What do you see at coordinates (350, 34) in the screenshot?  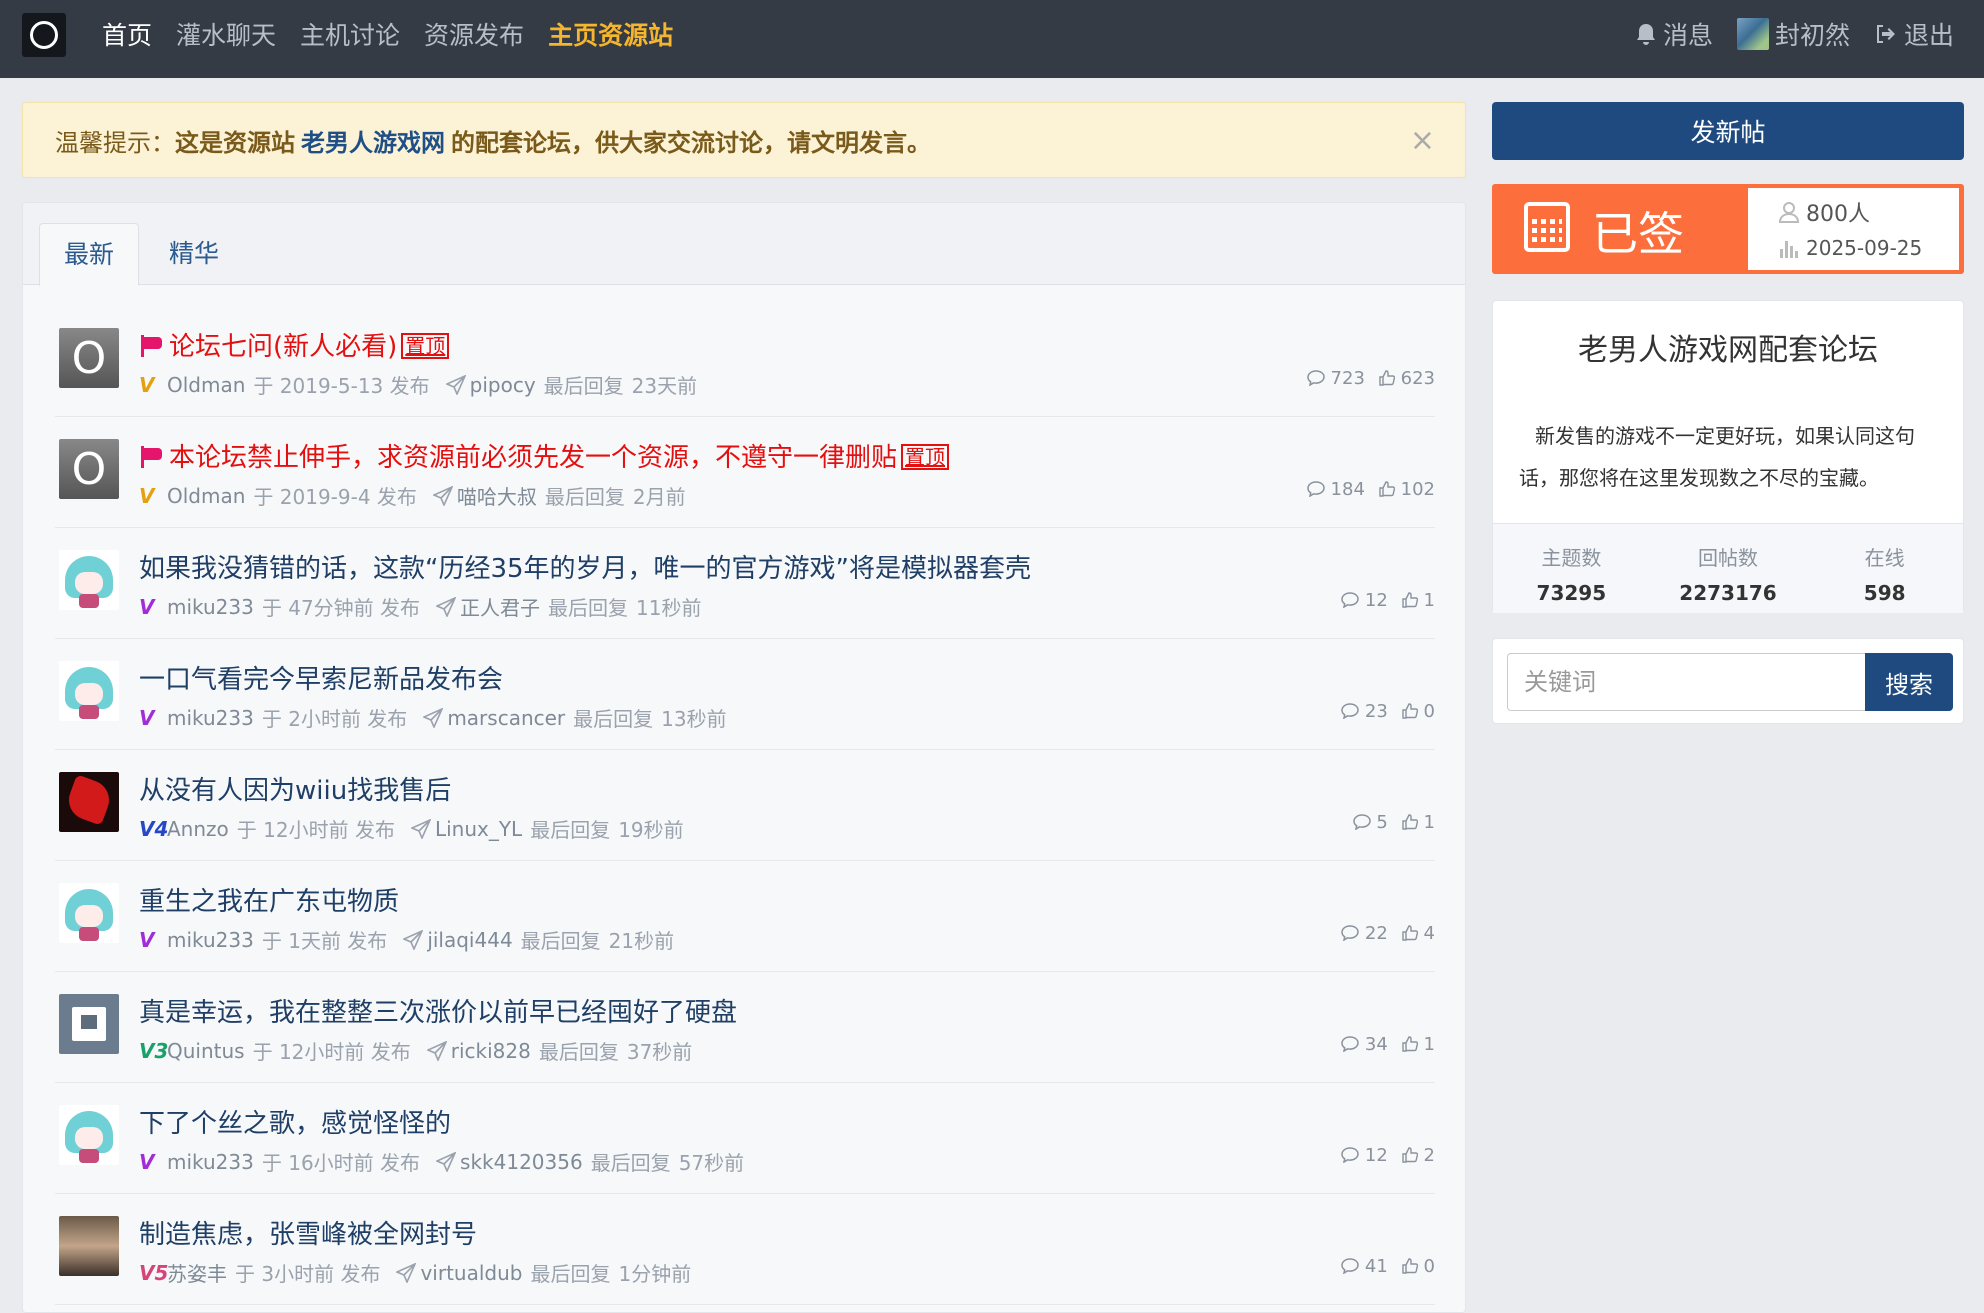 I see `nav-item-2: 主机讨论` at bounding box center [350, 34].